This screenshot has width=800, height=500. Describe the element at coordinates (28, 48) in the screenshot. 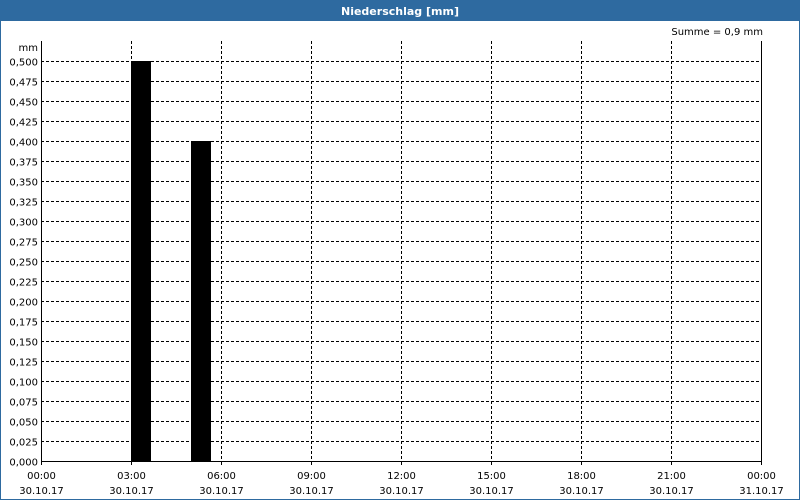

I see `y-axis-unit: mm` at that location.